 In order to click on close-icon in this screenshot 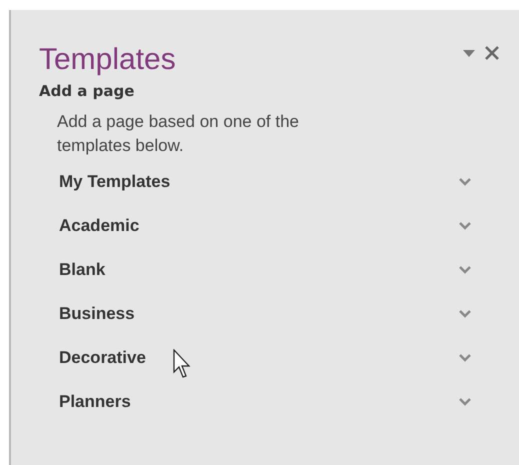, I will do `click(492, 53)`.